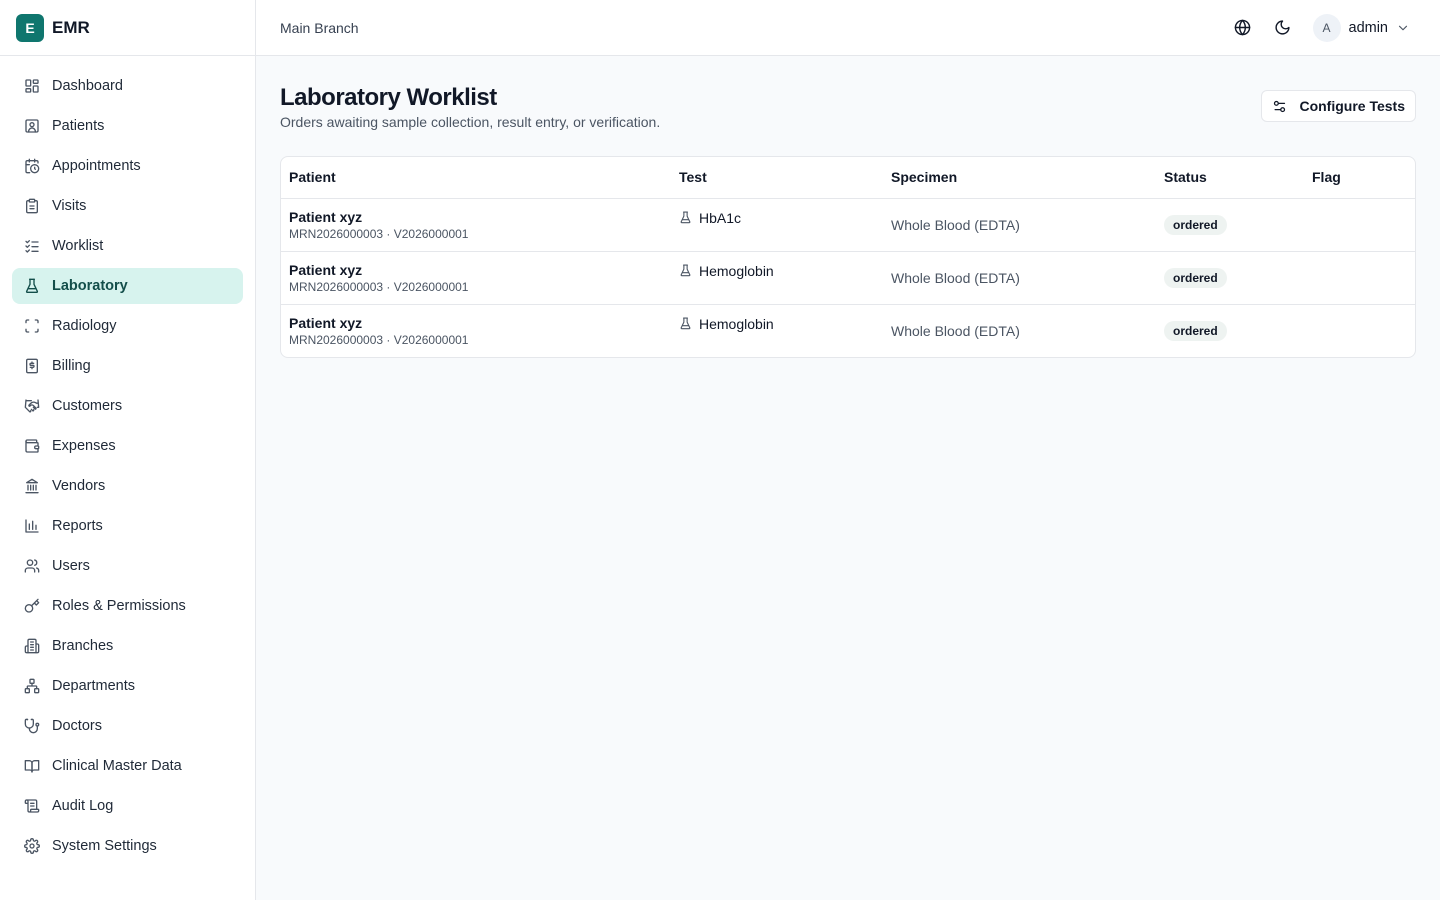 The width and height of the screenshot is (1440, 900). Describe the element at coordinates (32, 566) in the screenshot. I see `users-icon` at that location.